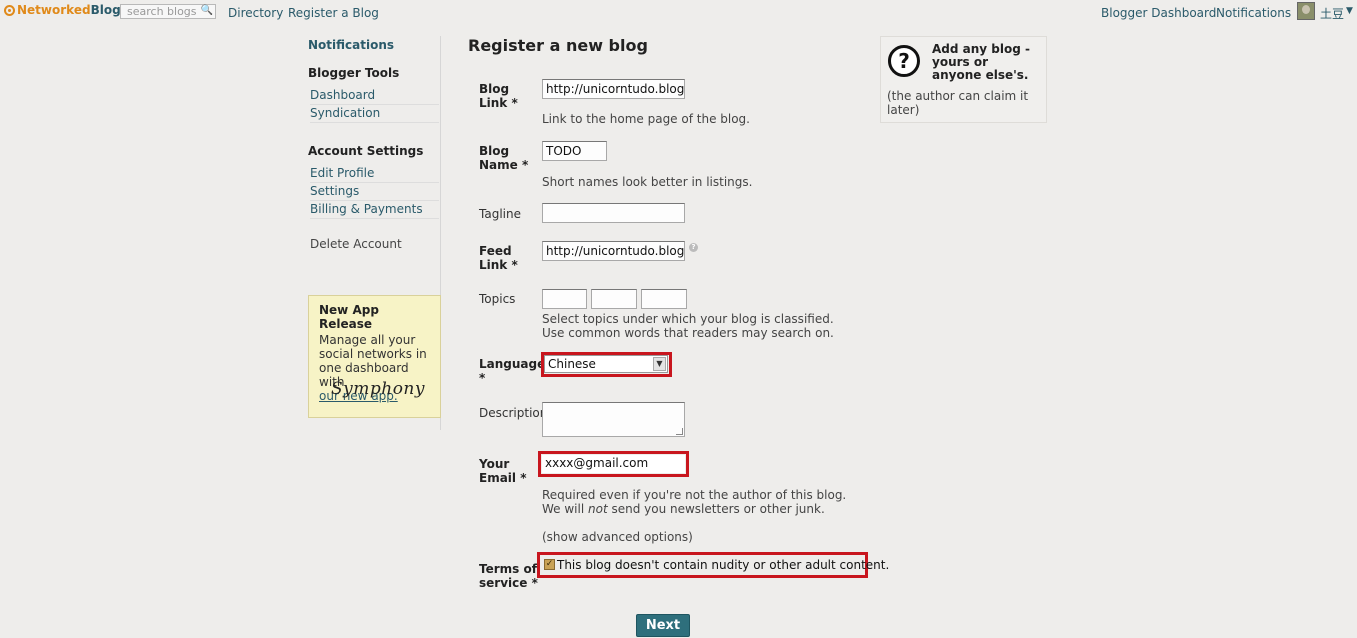  Describe the element at coordinates (349, 317) in the screenshot. I see `promo-title: New App Release` at that location.